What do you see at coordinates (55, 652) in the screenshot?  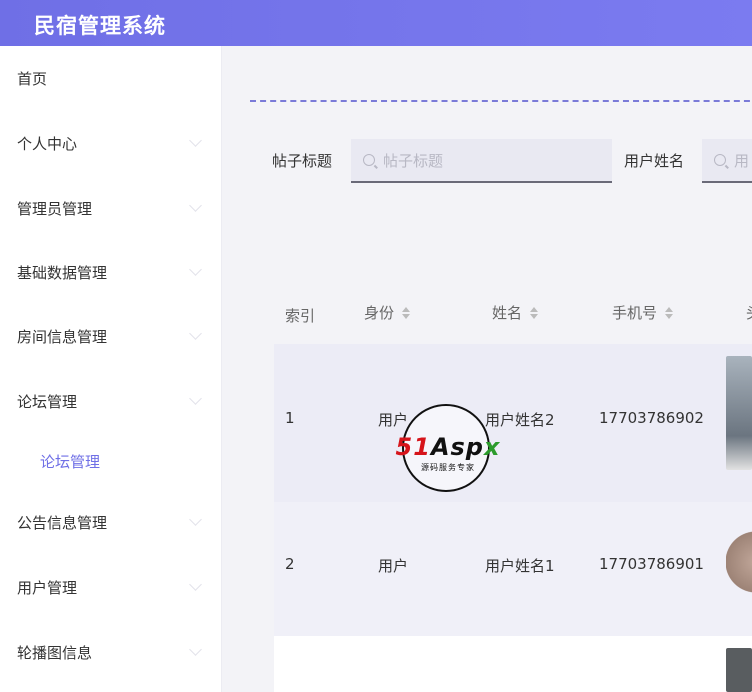 I see `sidebar-item-label: 轮播图信息` at bounding box center [55, 652].